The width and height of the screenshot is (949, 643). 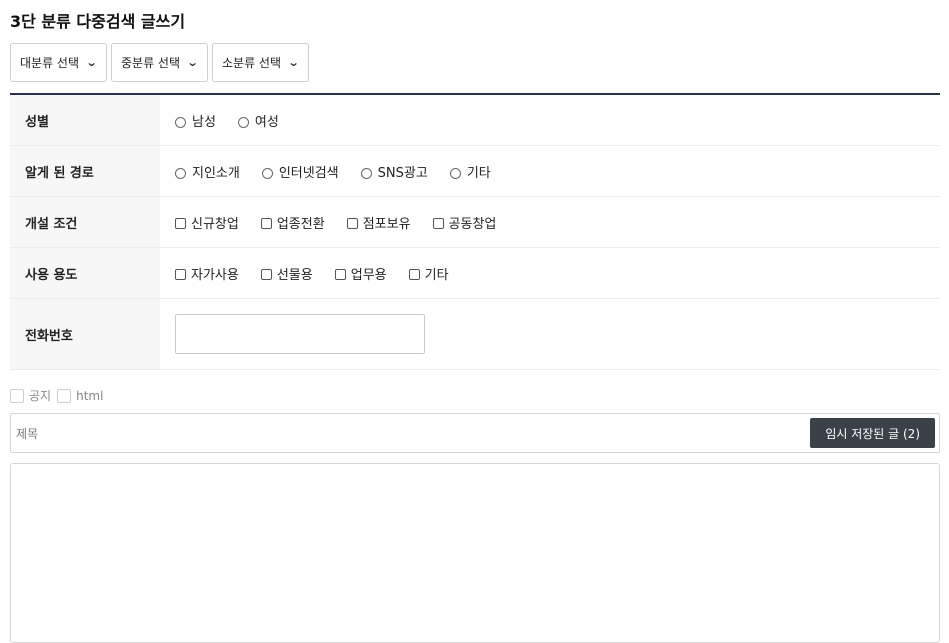 What do you see at coordinates (470, 171) in the screenshot?
I see `referral-option-other: 기타` at bounding box center [470, 171].